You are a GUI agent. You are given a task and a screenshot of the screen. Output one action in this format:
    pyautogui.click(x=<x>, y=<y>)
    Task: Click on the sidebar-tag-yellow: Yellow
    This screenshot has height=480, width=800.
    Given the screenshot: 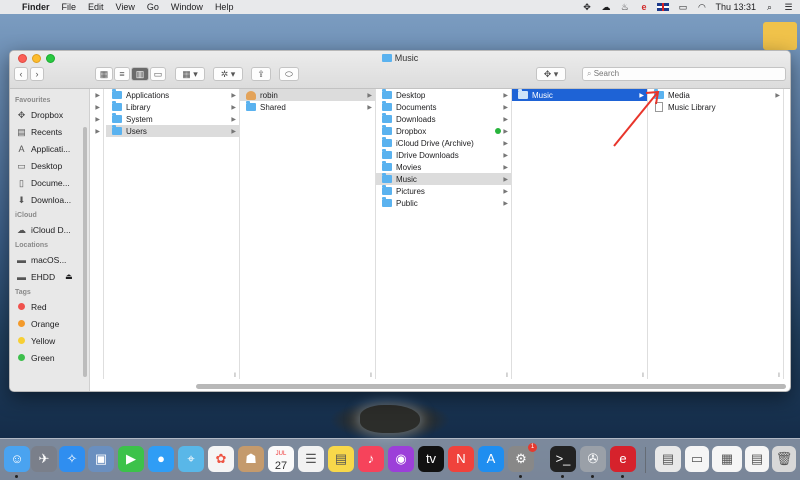 What is the action you would take?
    pyautogui.click(x=49, y=340)
    